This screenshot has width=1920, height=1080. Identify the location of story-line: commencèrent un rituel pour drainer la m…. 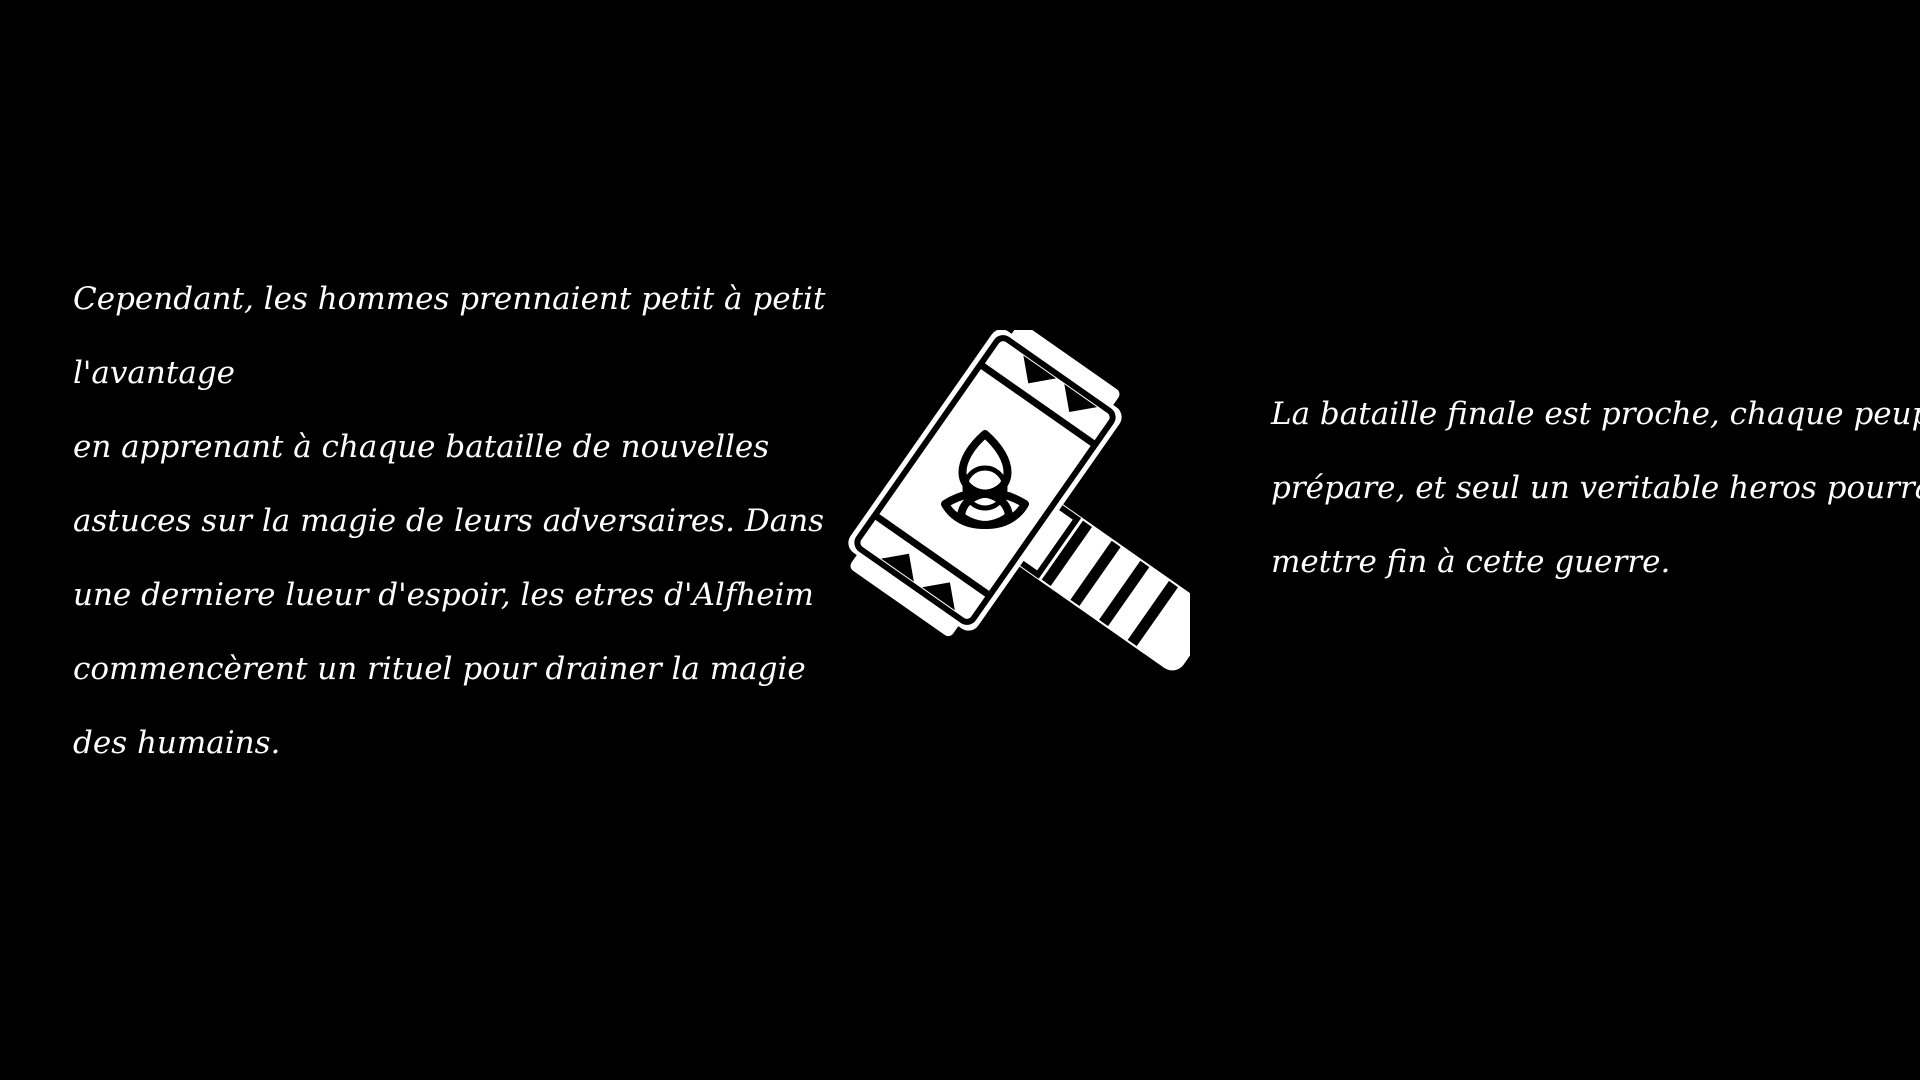
(439, 669).